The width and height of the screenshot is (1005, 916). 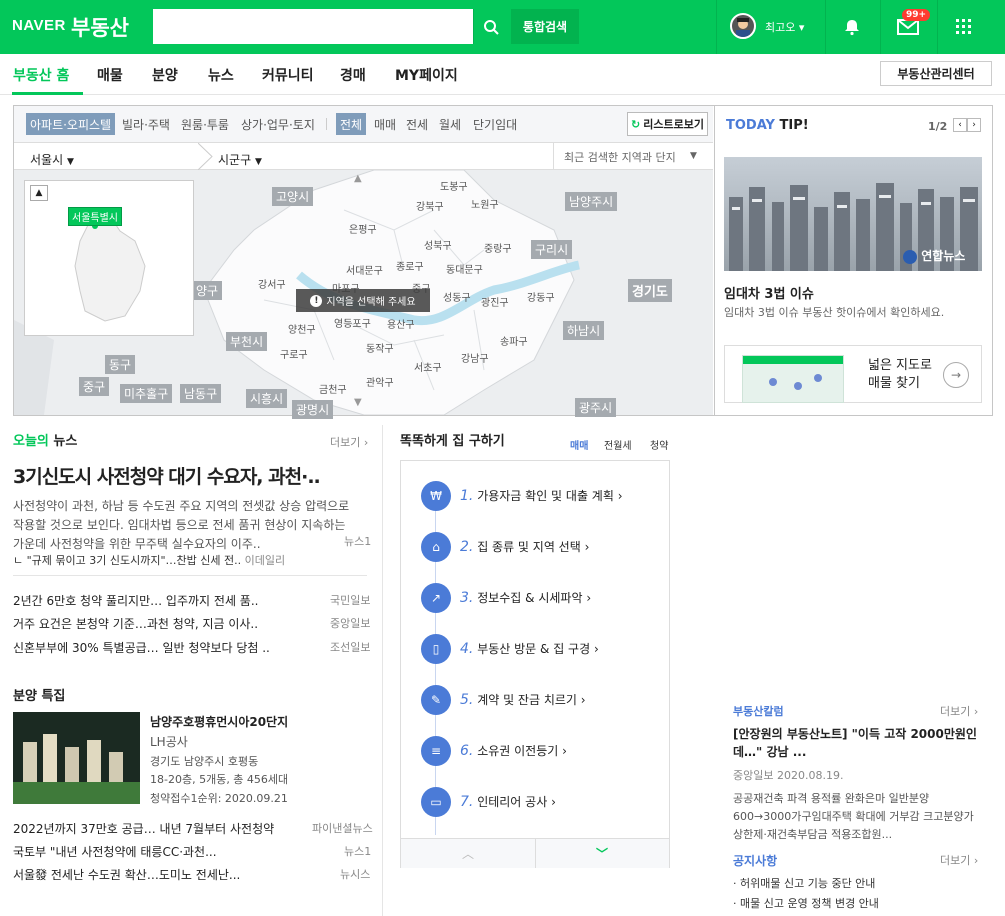 I want to click on region-label: 종로구, so click(x=410, y=265).